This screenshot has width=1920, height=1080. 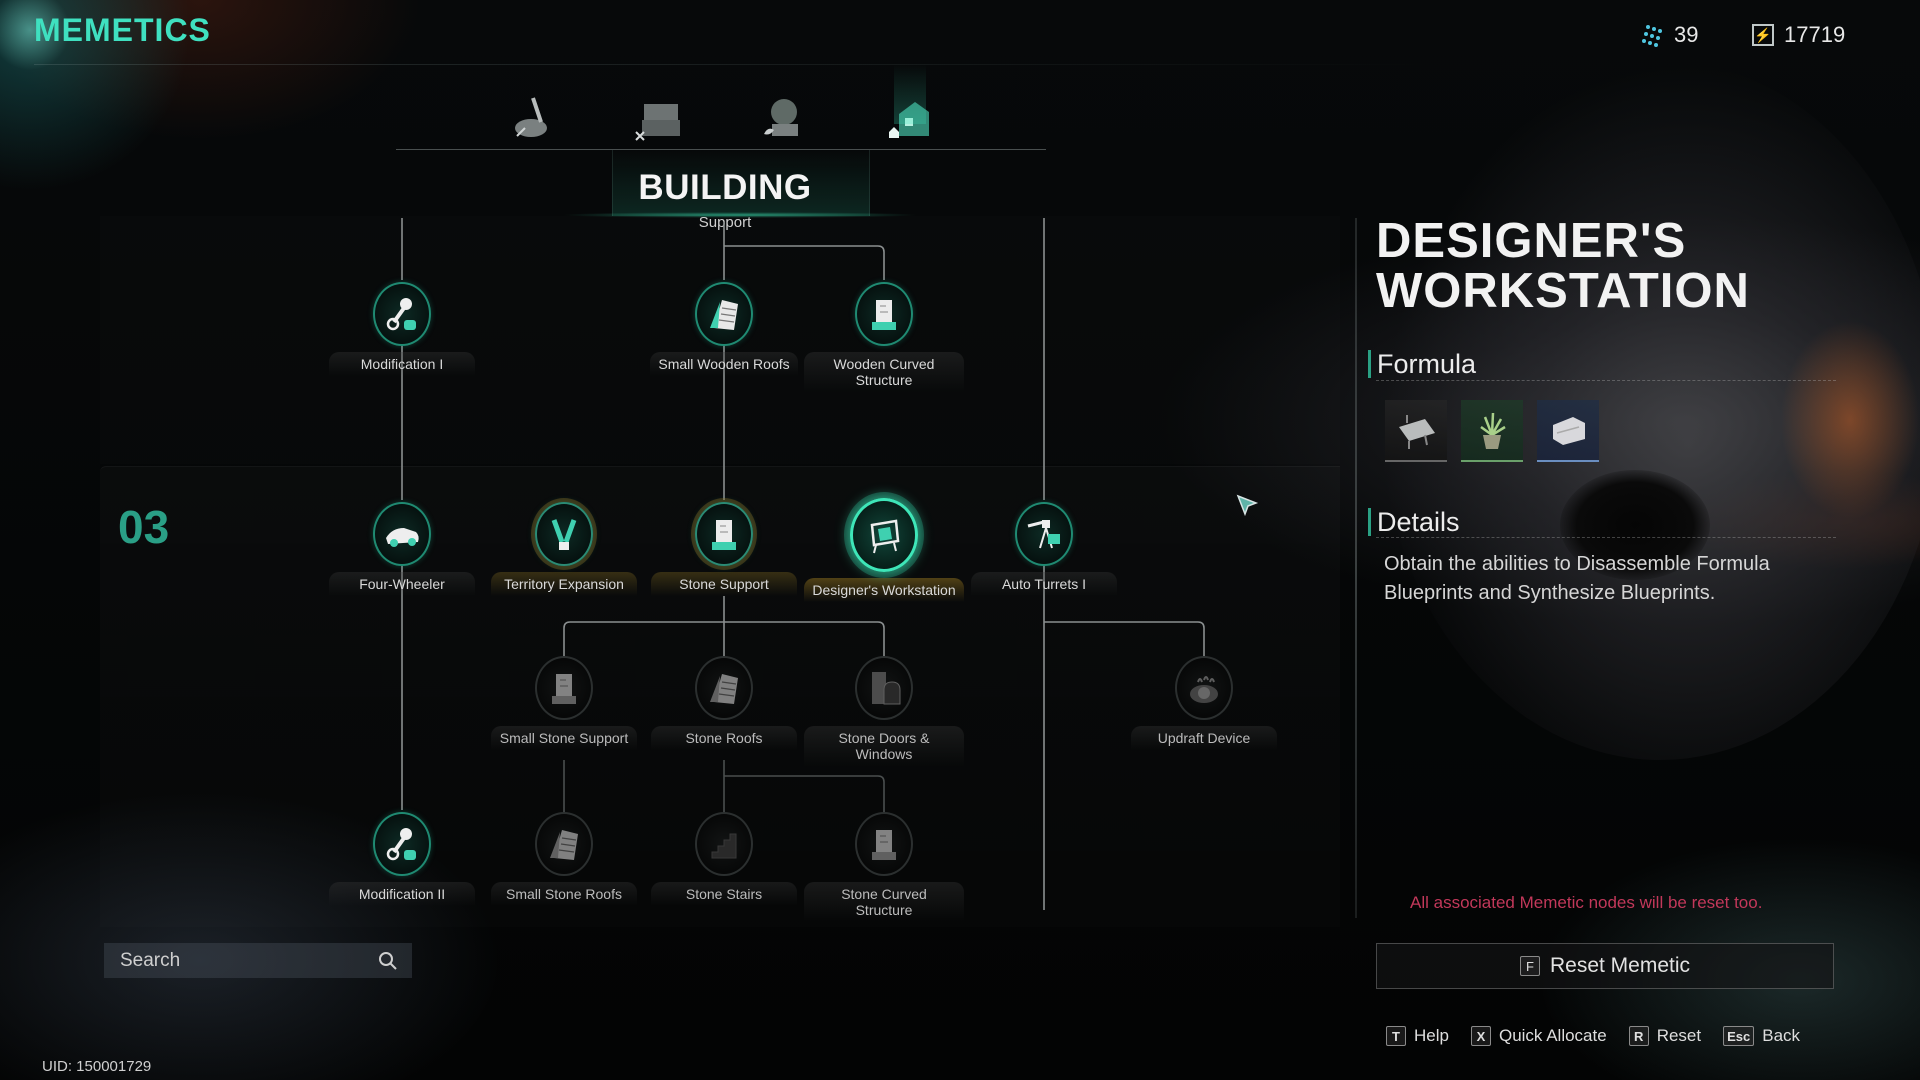 I want to click on memetic-node-scs: Stone Curved Structure, so click(x=884, y=867).